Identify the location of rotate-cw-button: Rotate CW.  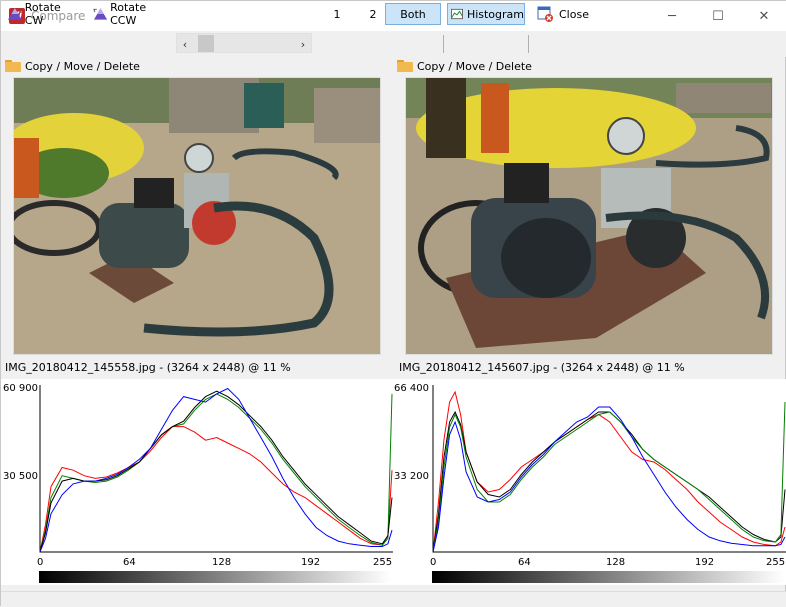
(43, 14).